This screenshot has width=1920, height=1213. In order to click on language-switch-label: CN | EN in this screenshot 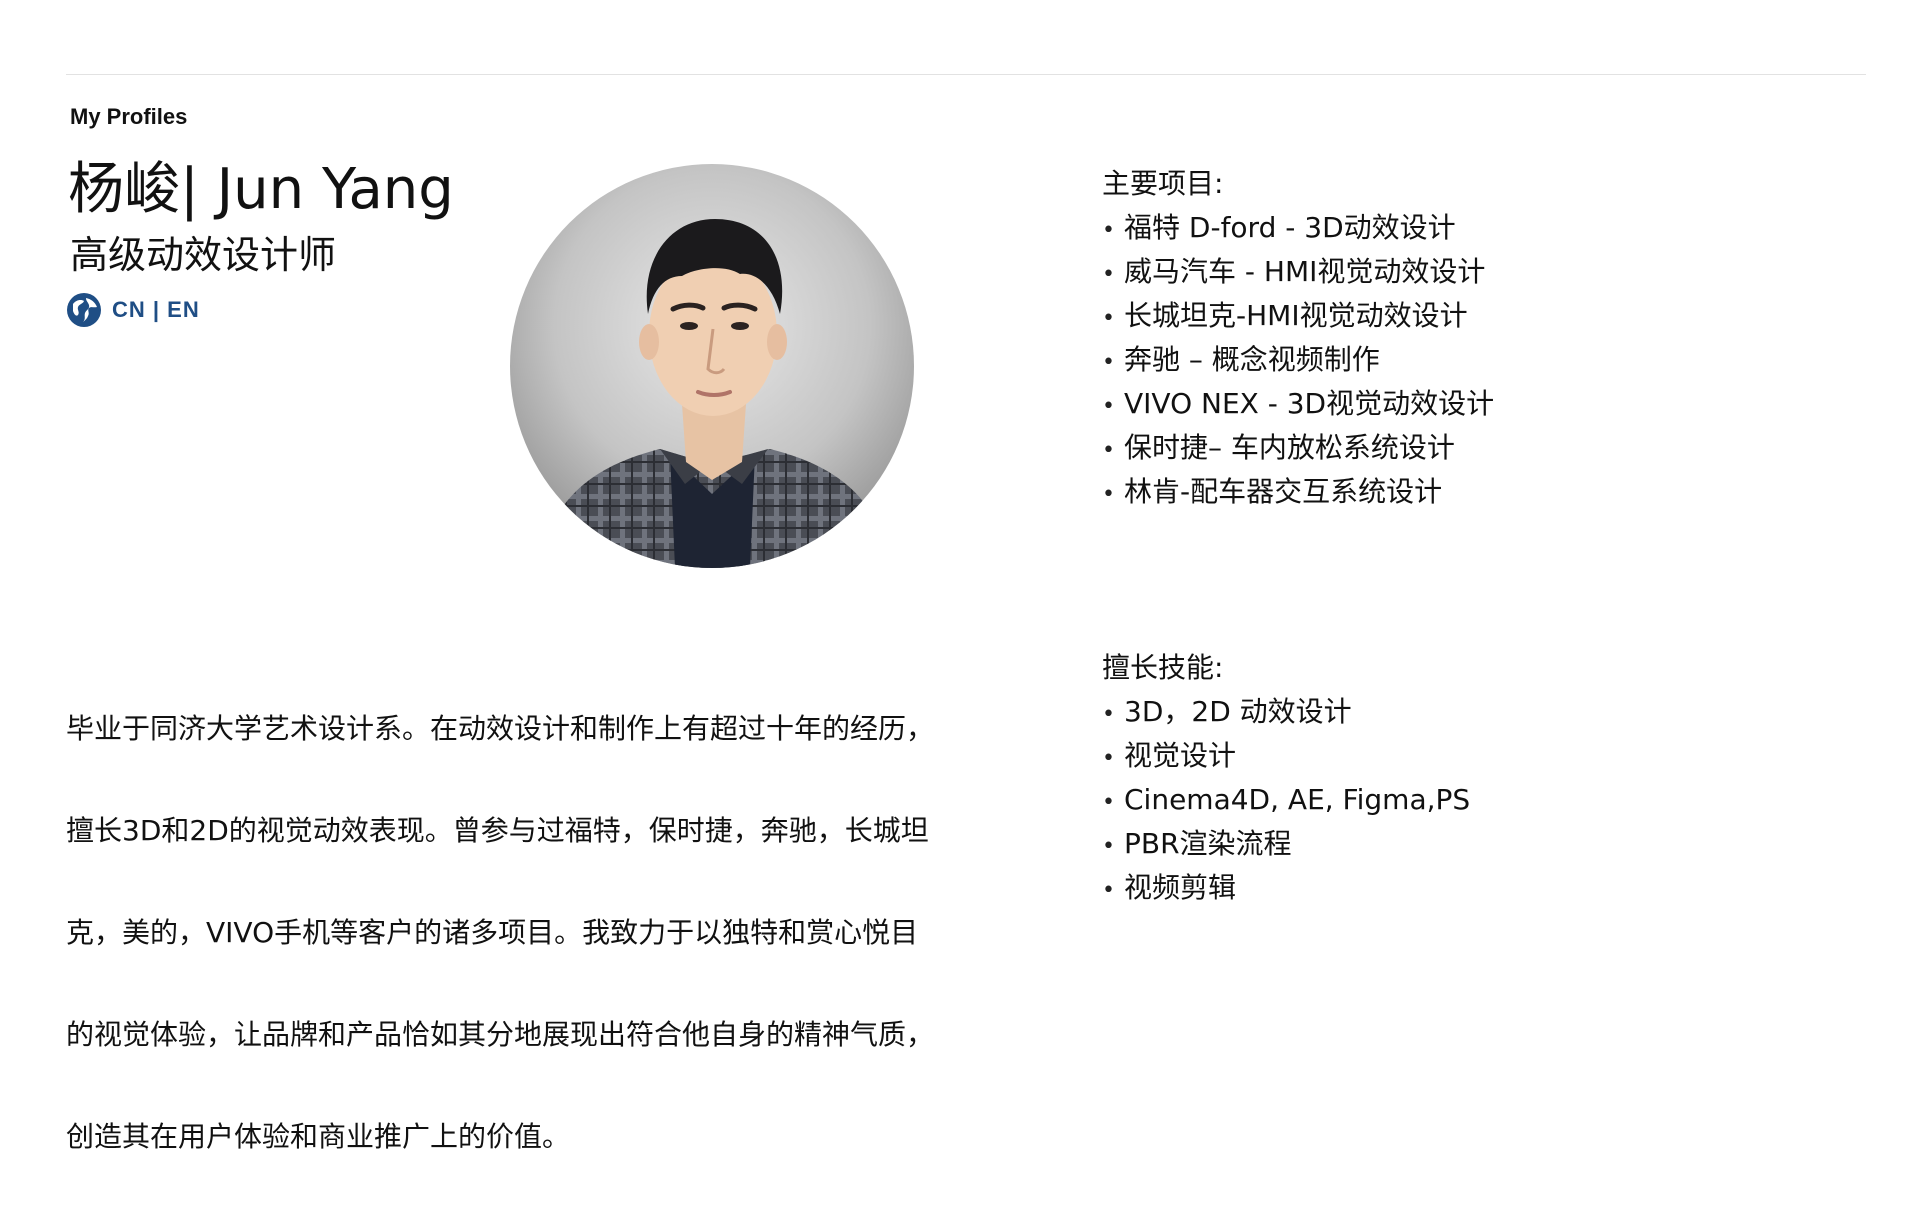, I will do `click(156, 309)`.